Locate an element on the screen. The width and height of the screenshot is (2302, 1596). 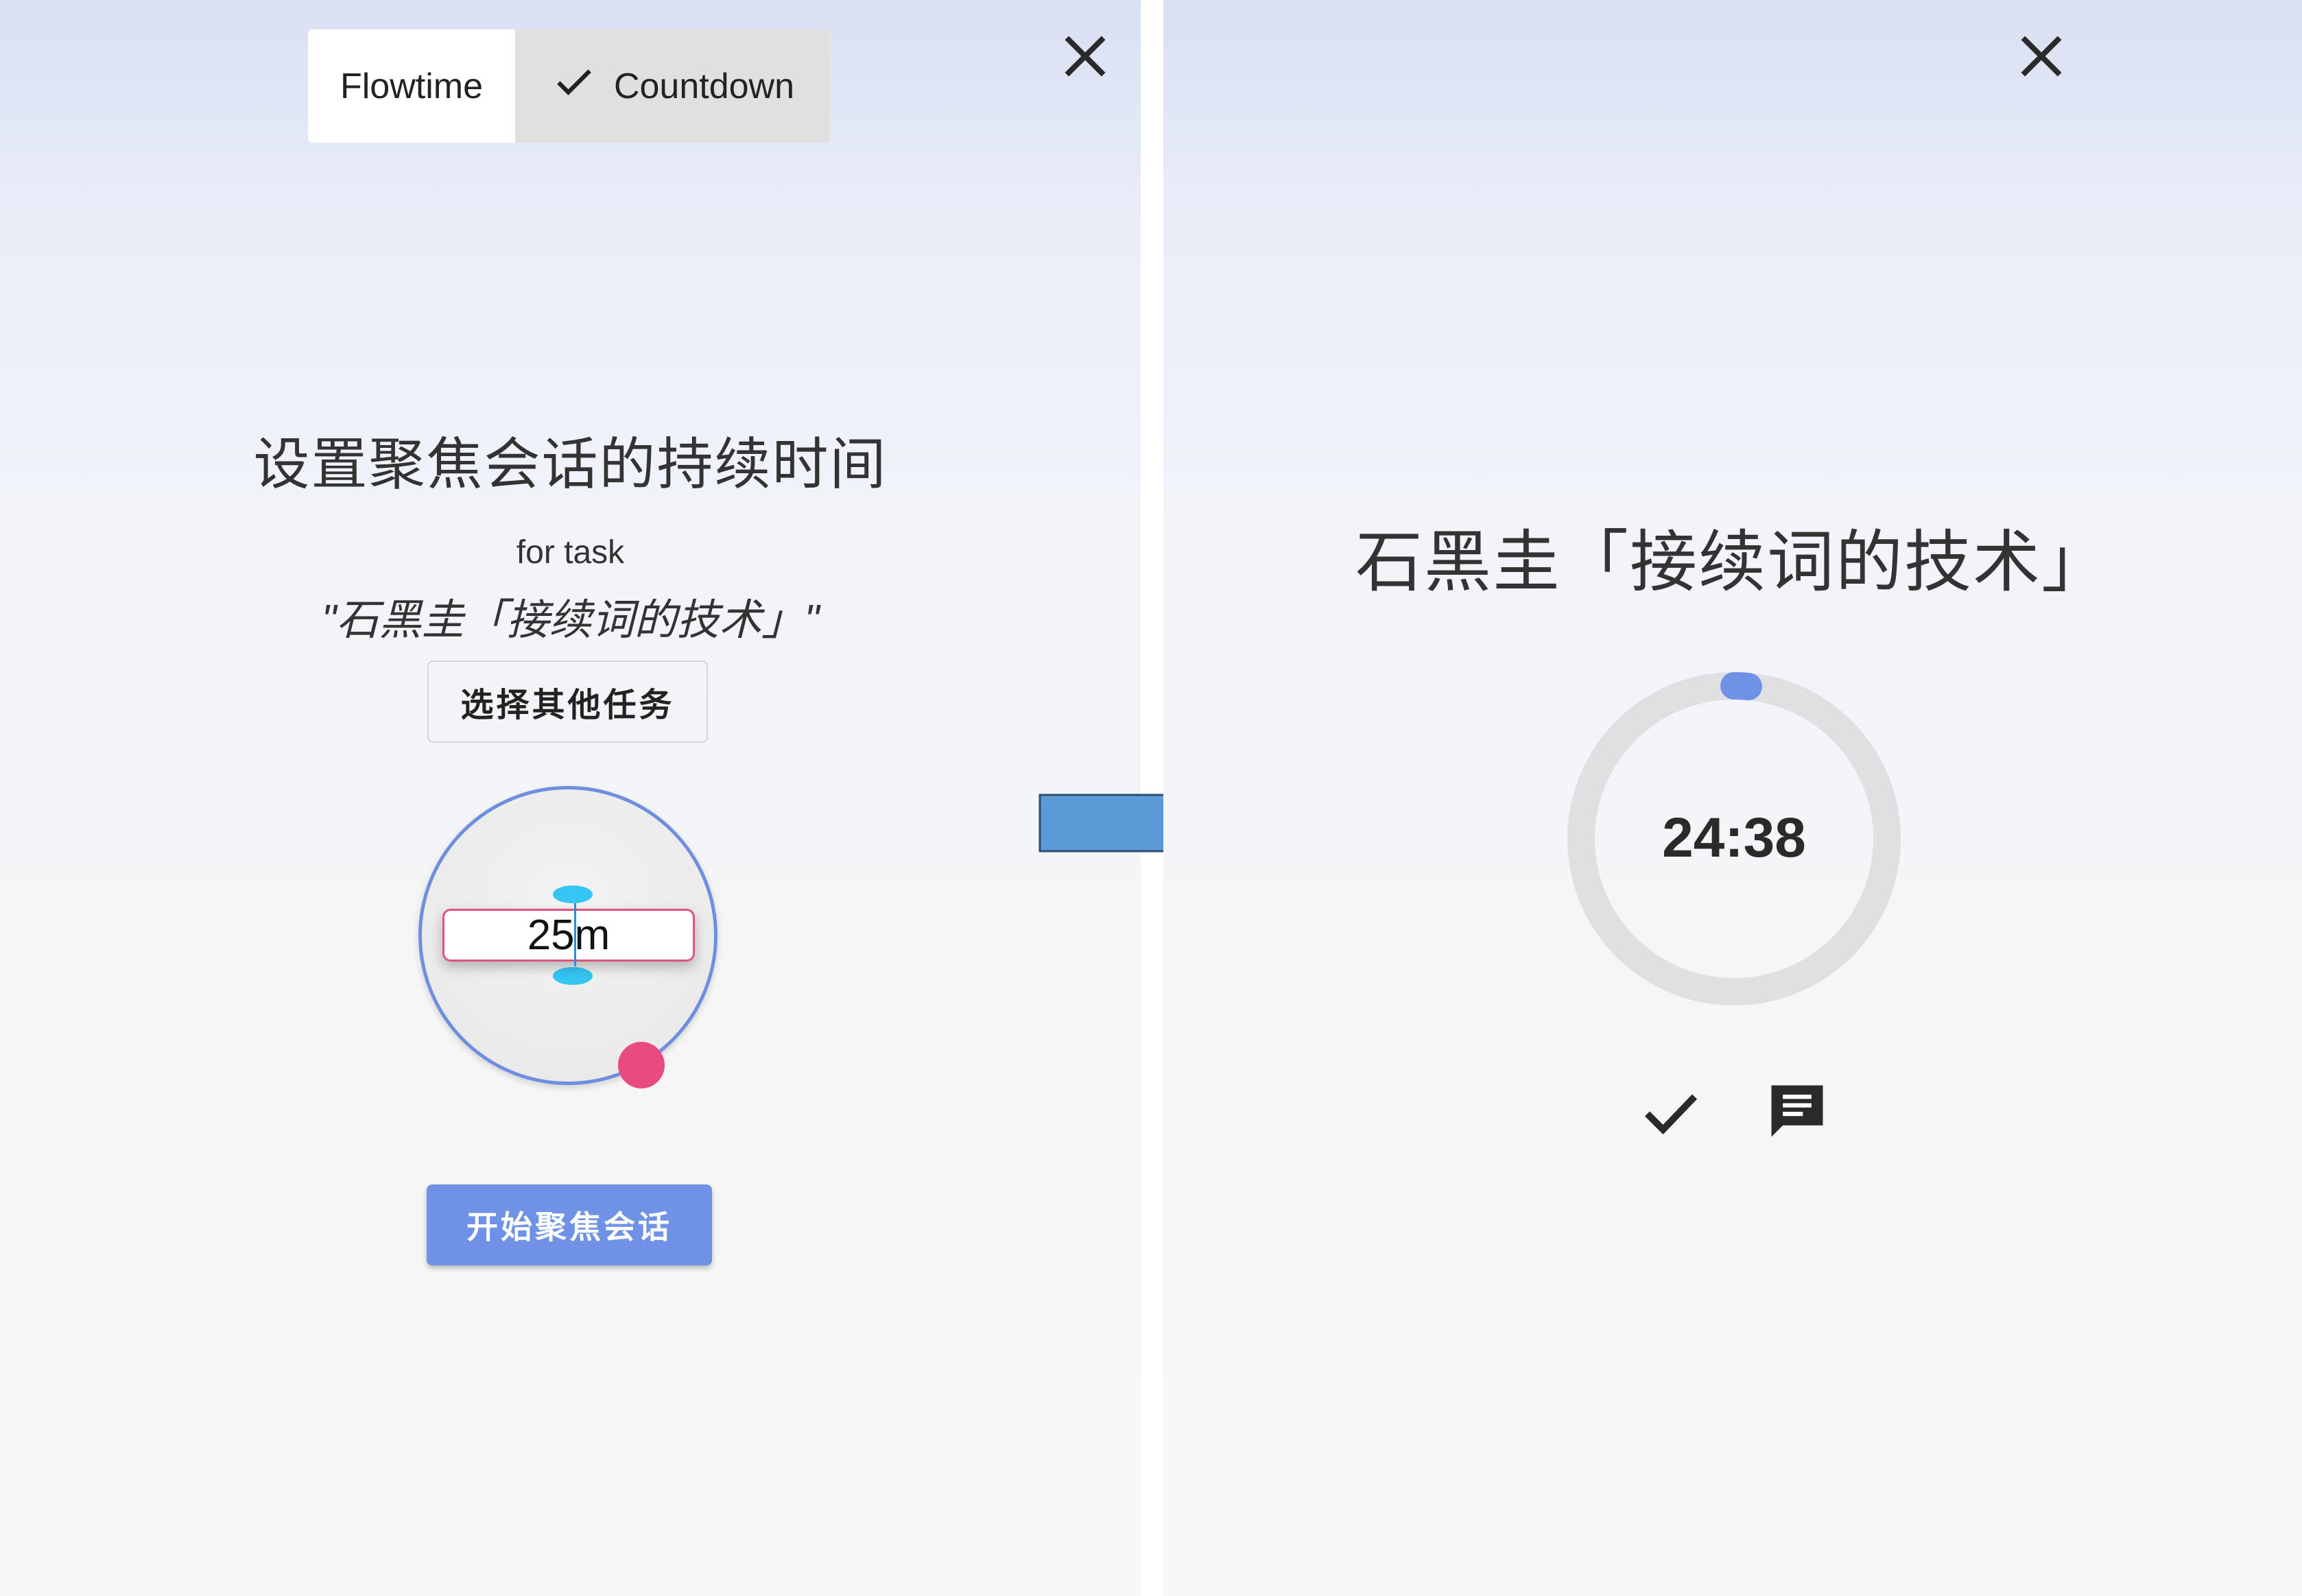
choose-other-task-button: 选择其他任务 is located at coordinates (567, 702).